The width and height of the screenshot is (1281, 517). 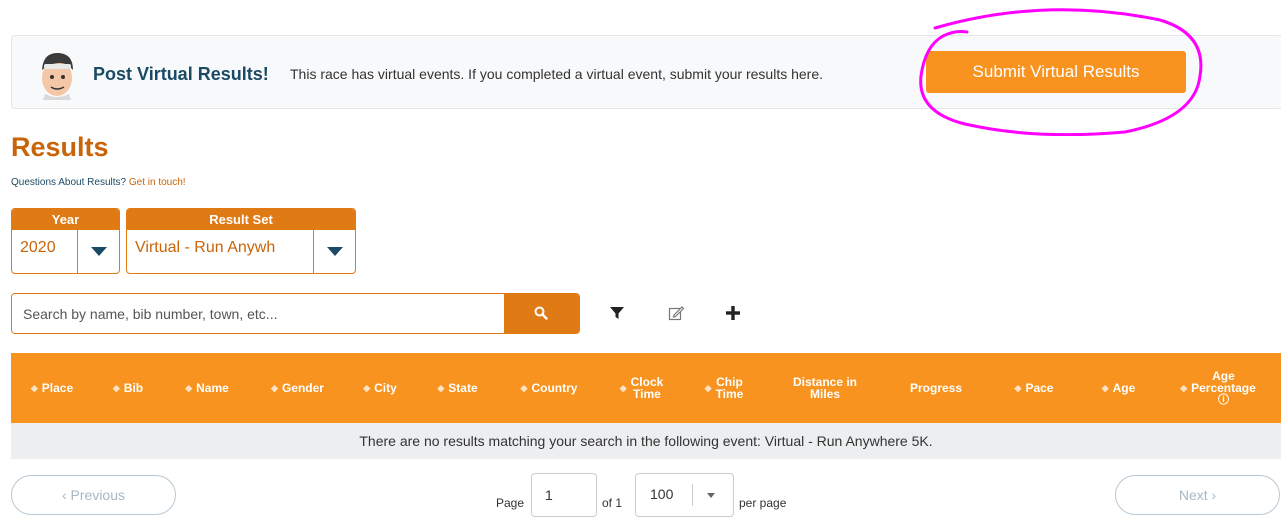 What do you see at coordinates (1056, 72) in the screenshot?
I see `submit-virtual-results-button: Submit Virtual Results` at bounding box center [1056, 72].